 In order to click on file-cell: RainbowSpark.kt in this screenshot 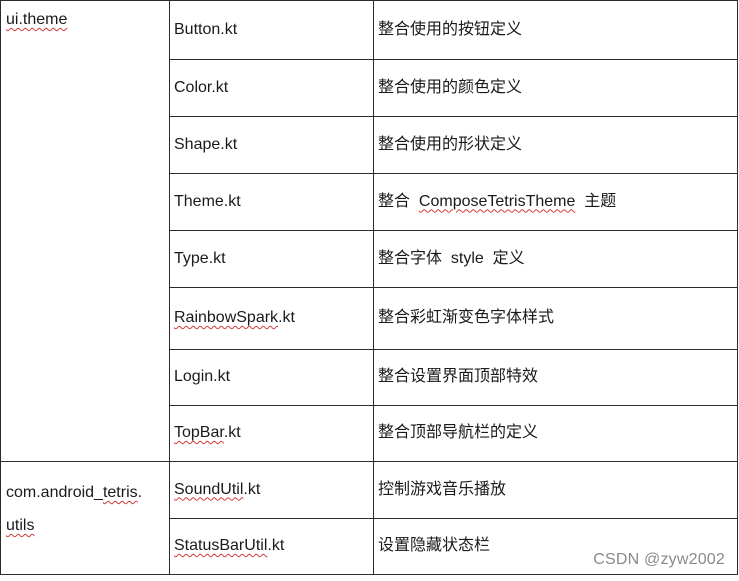, I will do `click(271, 318)`.